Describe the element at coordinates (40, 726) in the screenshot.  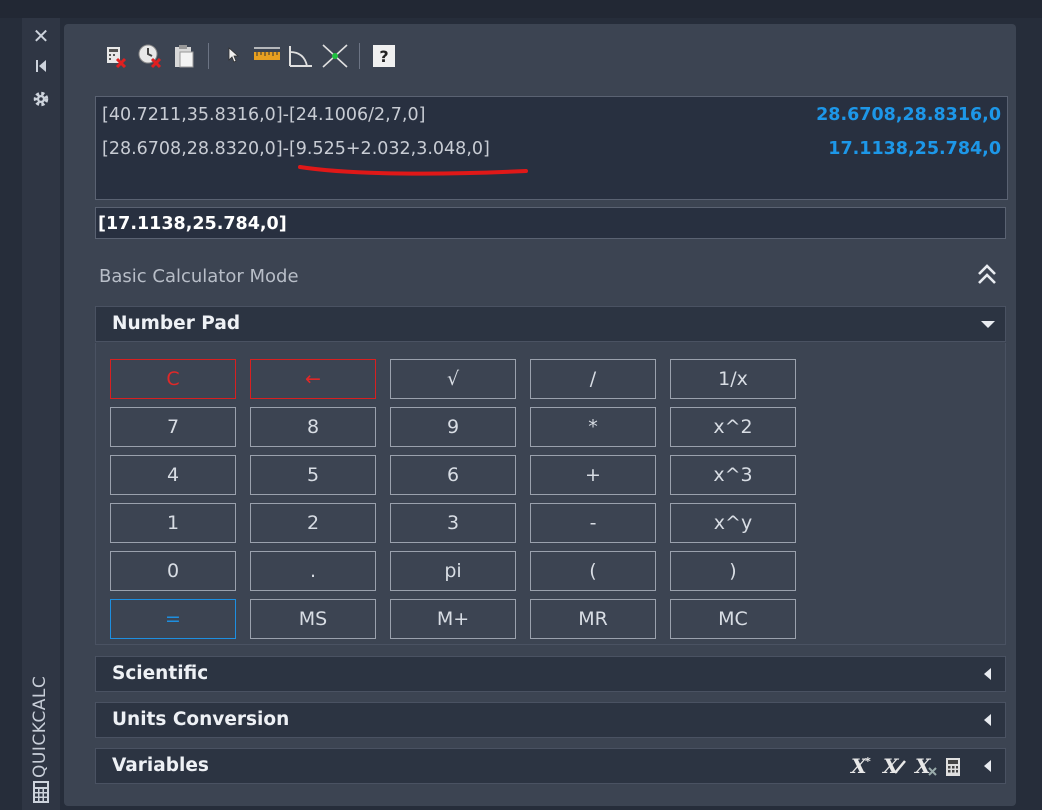
I see `palette-title: QUICKCALC` at that location.